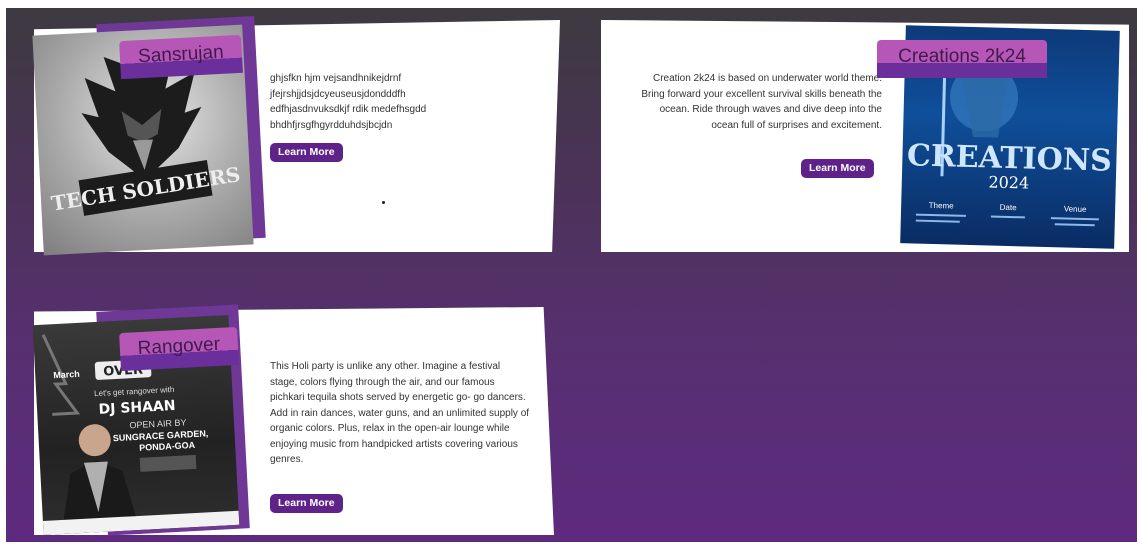 This screenshot has width=1142, height=548. Describe the element at coordinates (167, 446) in the screenshot. I see `svg-text: PONDA-GOA` at that location.